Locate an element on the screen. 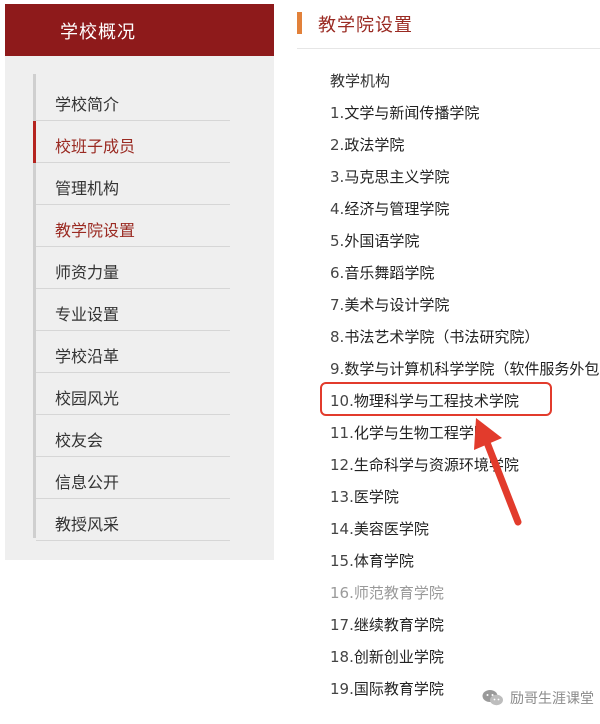 This screenshot has width=600, height=724. college-name: 外国语学院 is located at coordinates (382, 241).